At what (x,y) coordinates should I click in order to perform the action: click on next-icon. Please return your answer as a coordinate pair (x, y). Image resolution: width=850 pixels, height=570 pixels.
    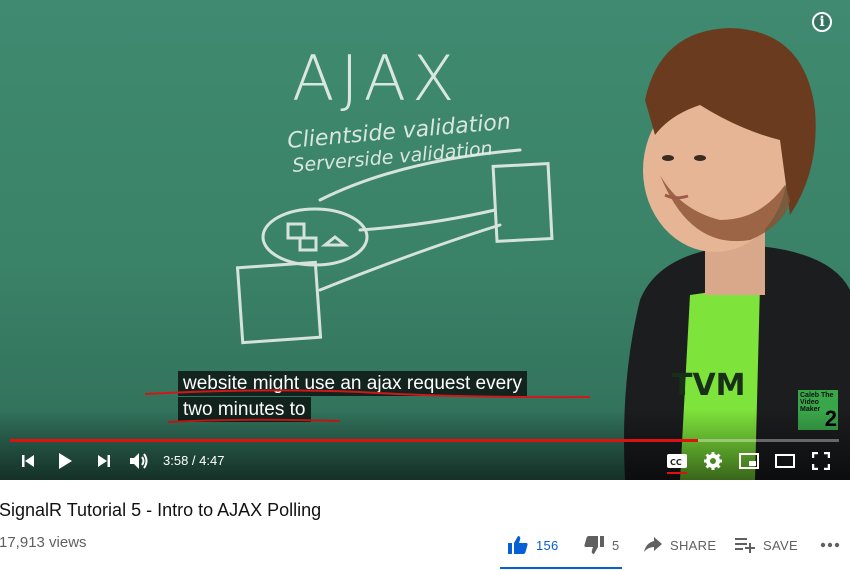
    Looking at the image, I should click on (104, 461).